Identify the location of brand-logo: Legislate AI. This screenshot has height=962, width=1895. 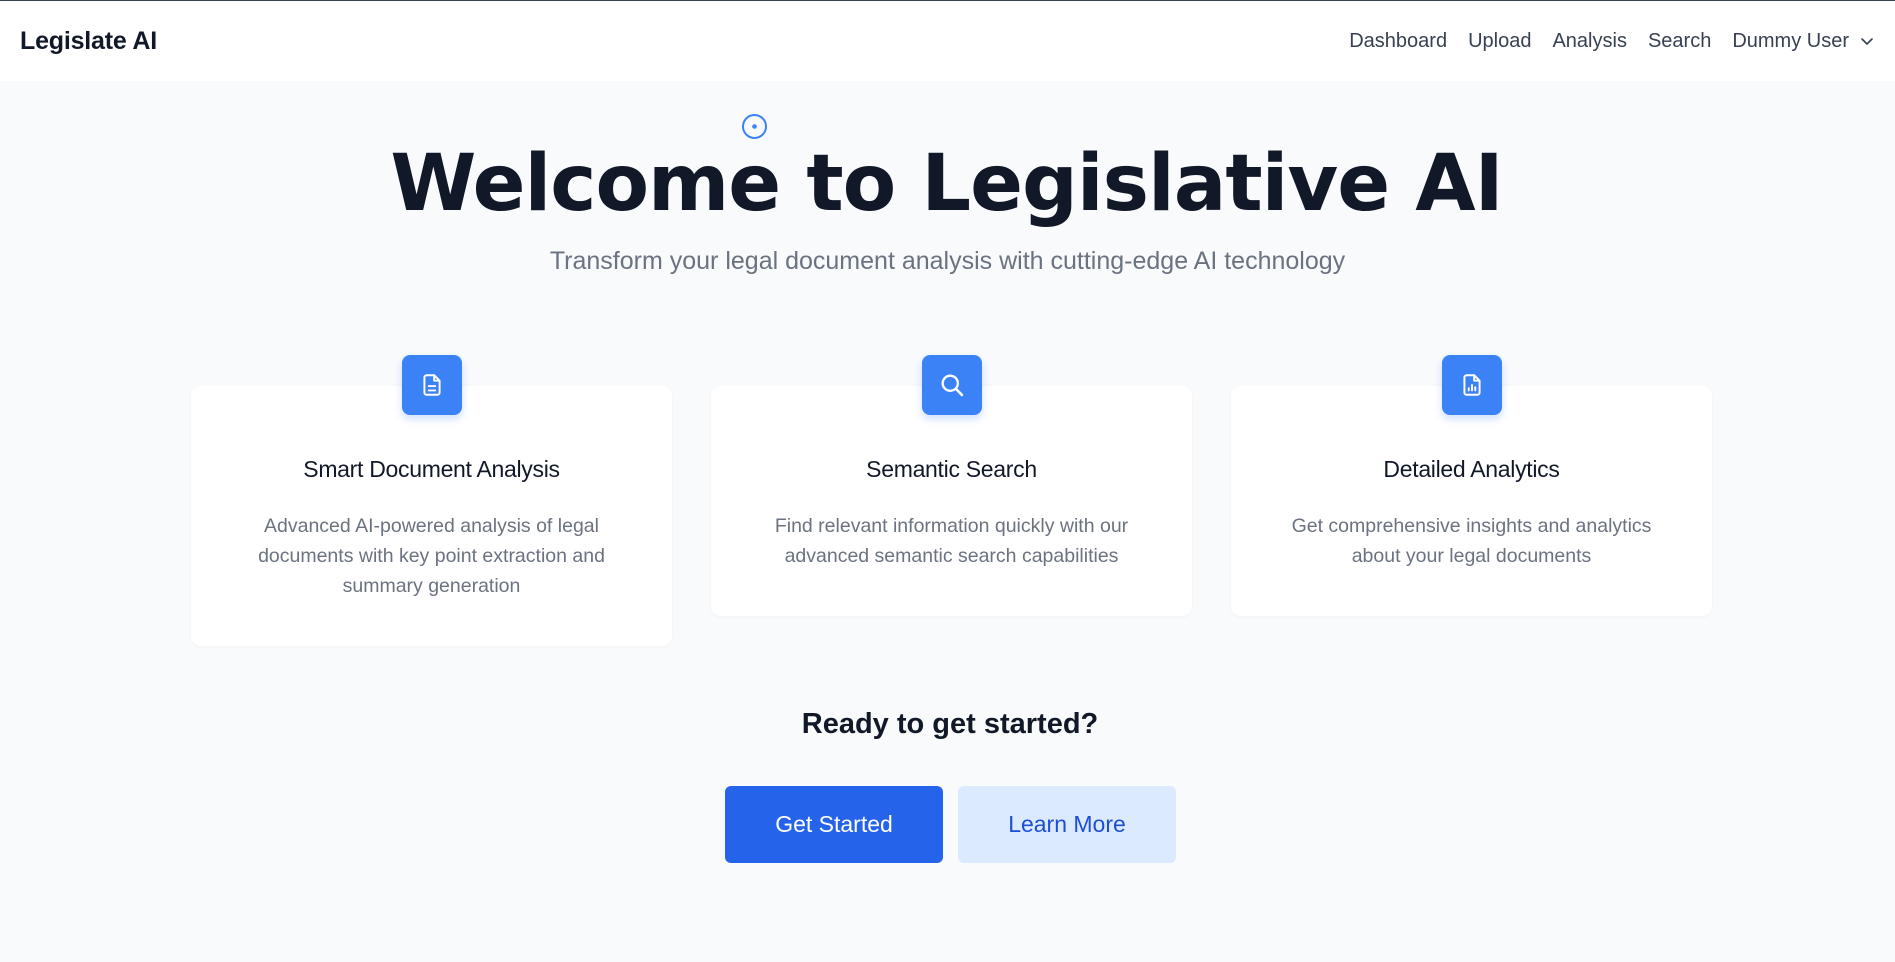
(88, 41).